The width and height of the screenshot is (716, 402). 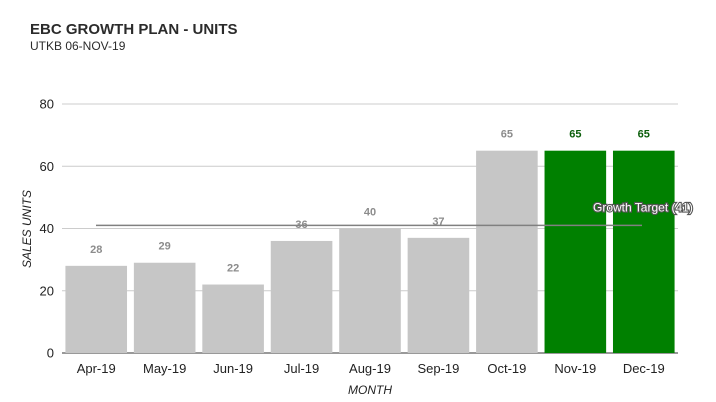 What do you see at coordinates (370, 390) in the screenshot?
I see `x-axis-label: MONTH` at bounding box center [370, 390].